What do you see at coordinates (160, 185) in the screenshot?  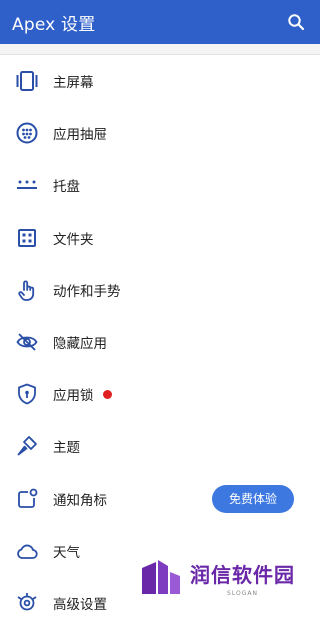 I see `menu-item-dock: 托盘` at bounding box center [160, 185].